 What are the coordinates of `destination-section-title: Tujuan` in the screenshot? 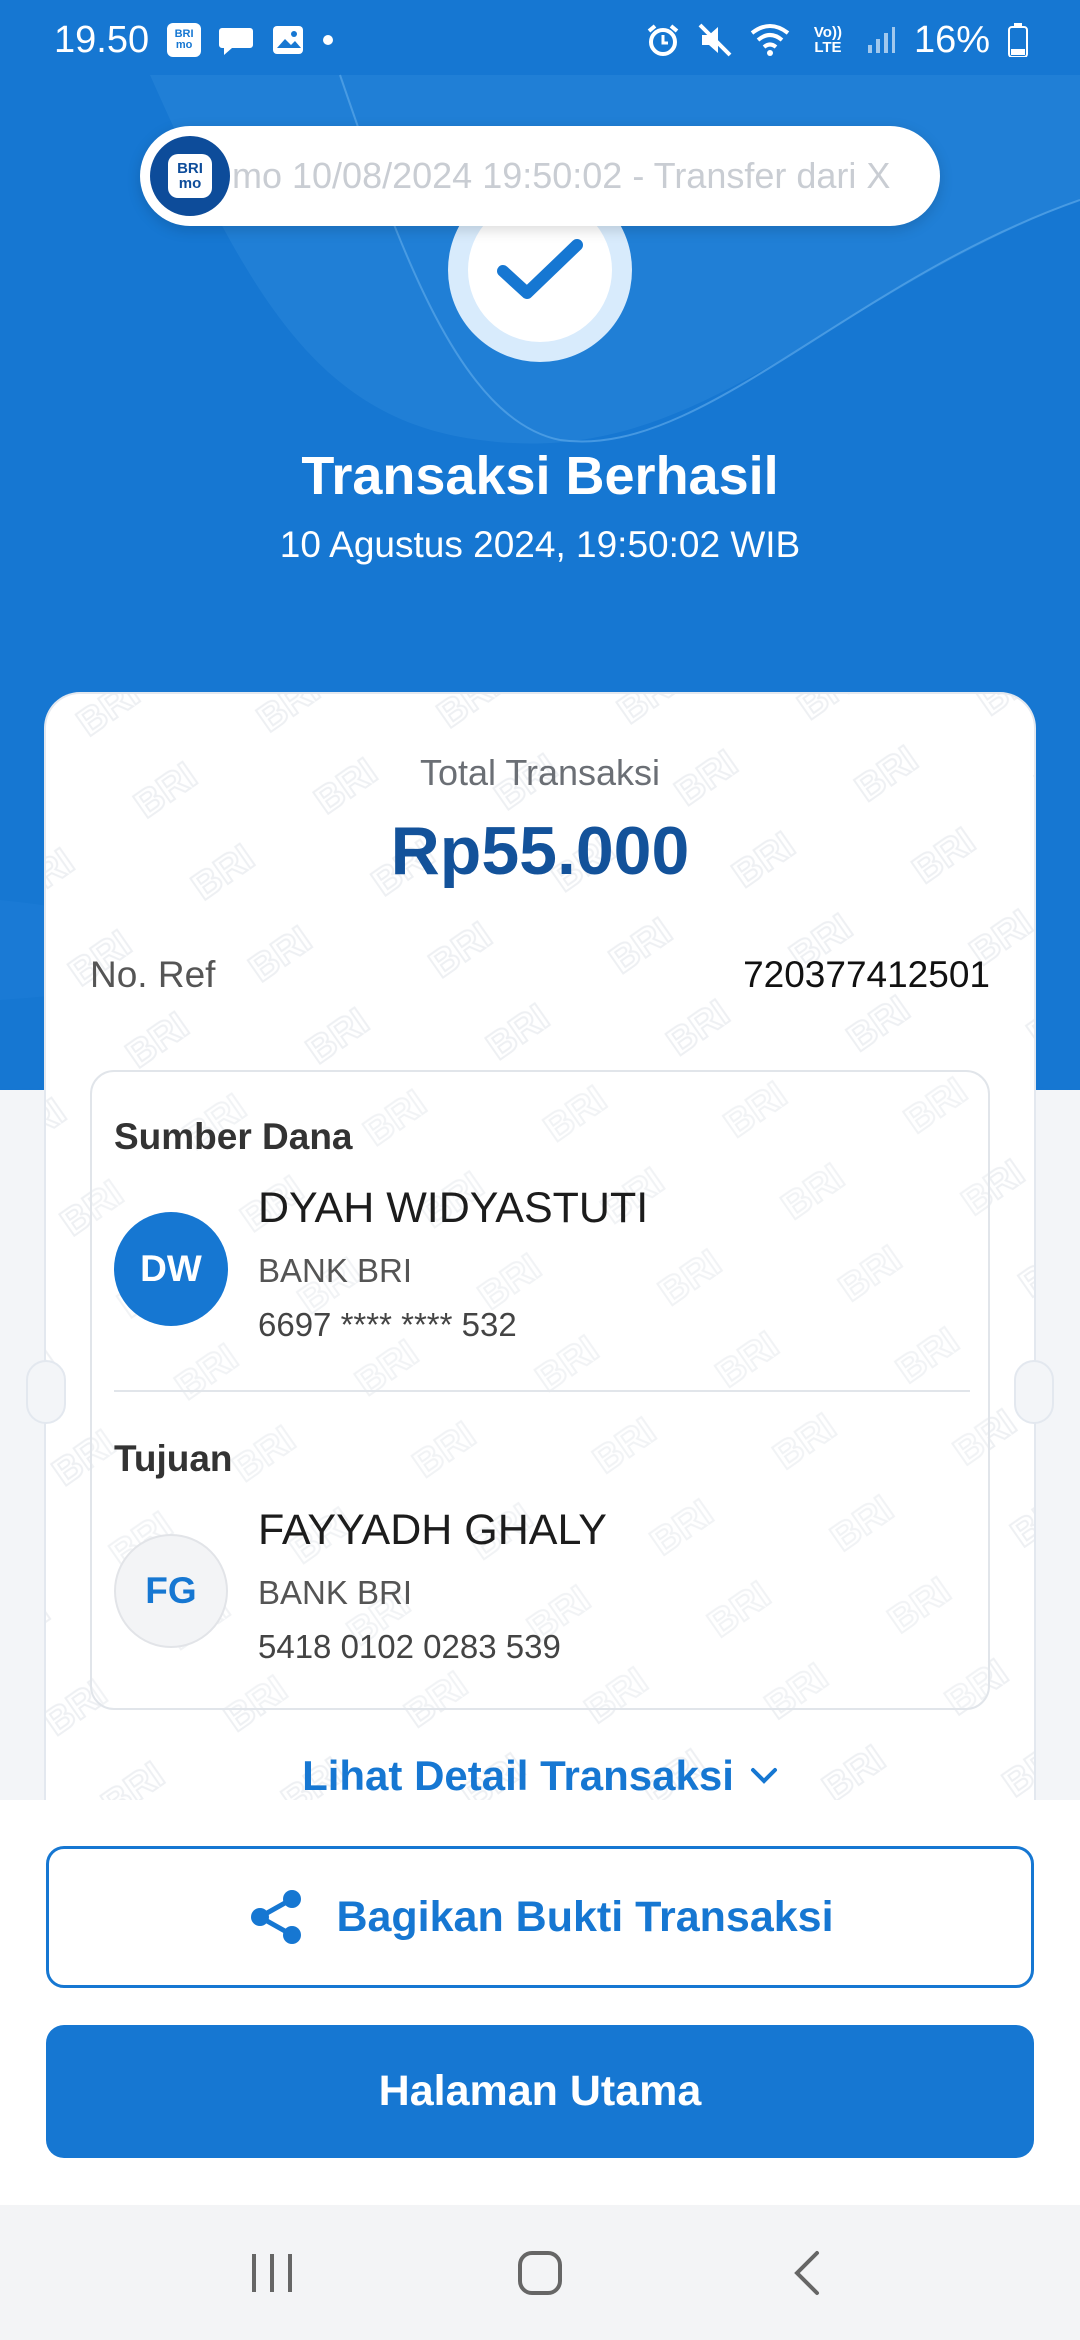 It's located at (173, 1458).